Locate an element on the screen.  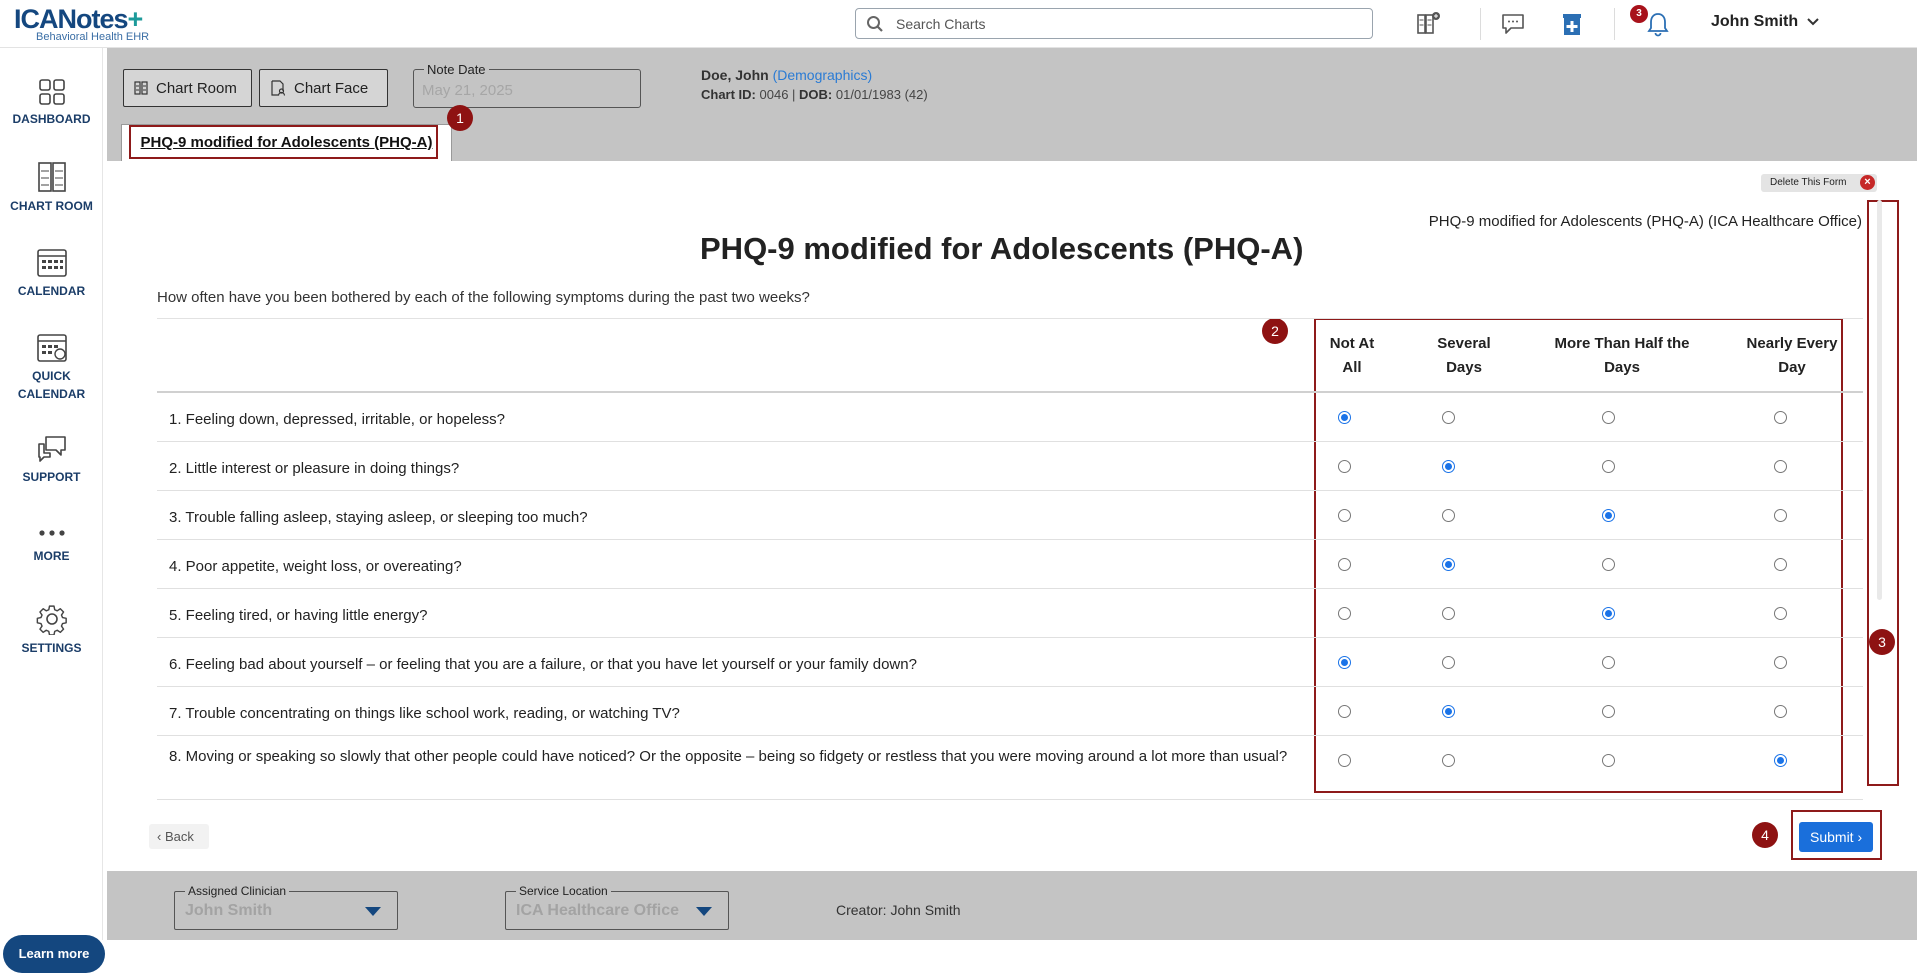
sidebar-item-calendar: CALENDAR is located at coordinates (51, 273).